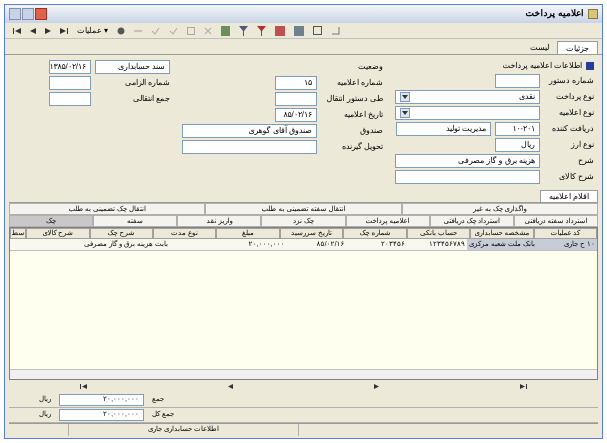 This screenshot has width=607, height=443. What do you see at coordinates (70, 67) in the screenshot?
I see `text-field: ۱۳۸۵/۰۲/۱۶` at bounding box center [70, 67].